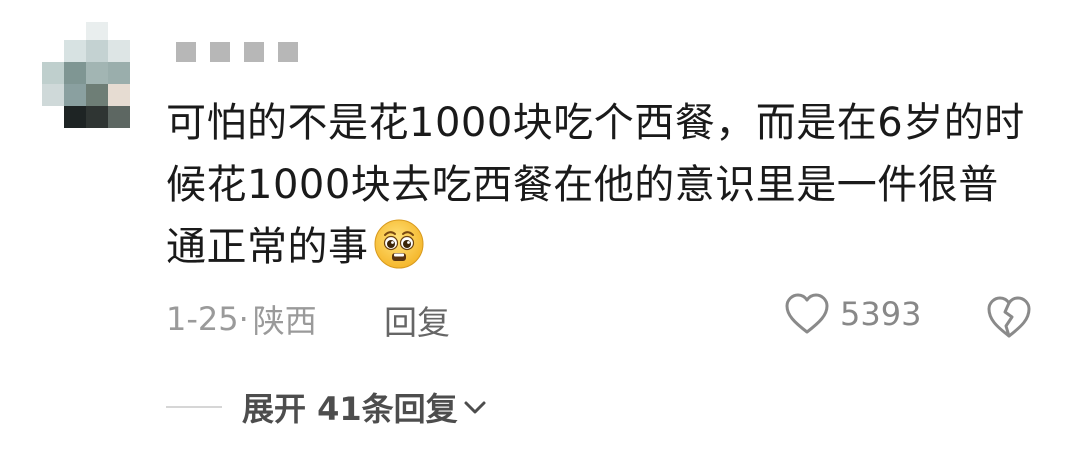 The height and width of the screenshot is (450, 1080). What do you see at coordinates (606, 247) in the screenshot?
I see `comment-line: 通正常的事` at bounding box center [606, 247].